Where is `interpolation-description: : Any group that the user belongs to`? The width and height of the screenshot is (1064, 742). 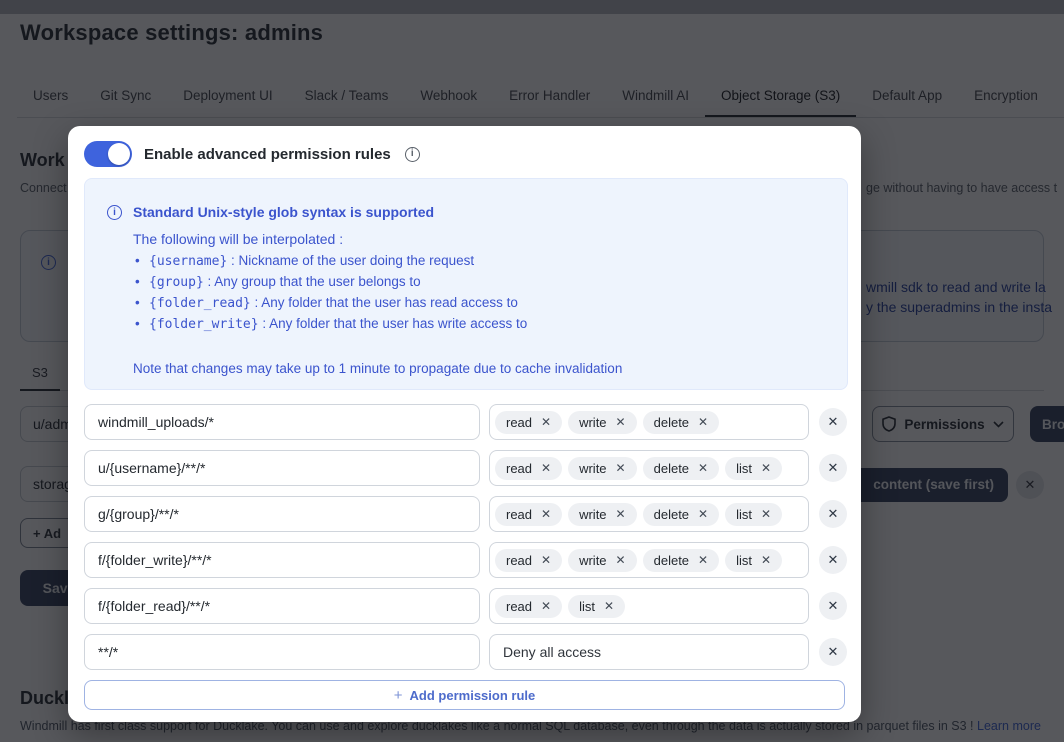
interpolation-description: : Any group that the user belongs to is located at coordinates (312, 281).